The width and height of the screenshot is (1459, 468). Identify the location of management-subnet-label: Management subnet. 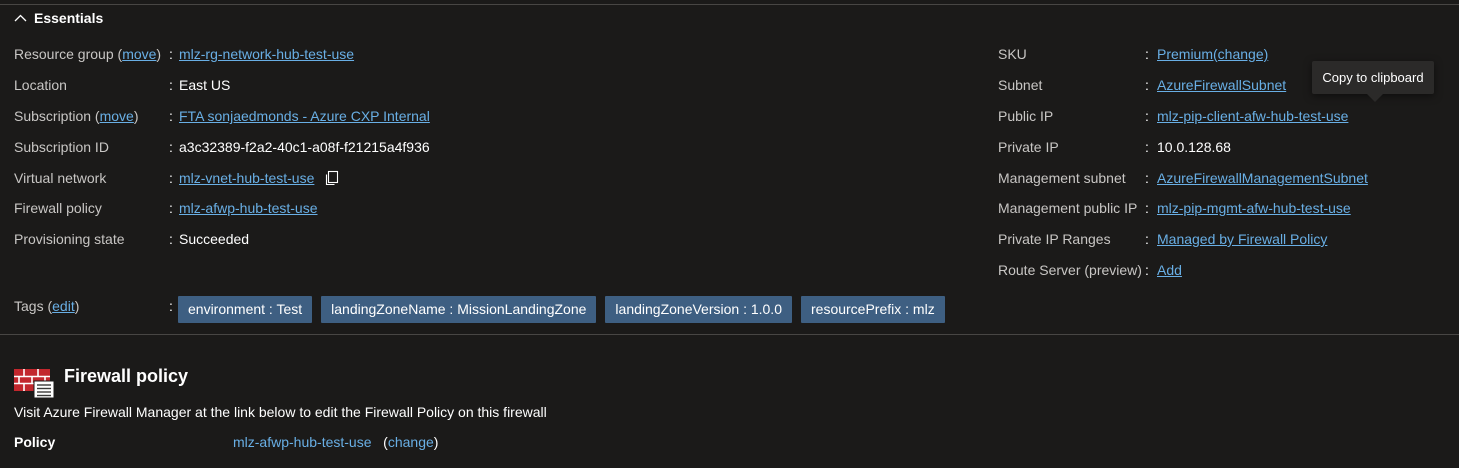
(1062, 178).